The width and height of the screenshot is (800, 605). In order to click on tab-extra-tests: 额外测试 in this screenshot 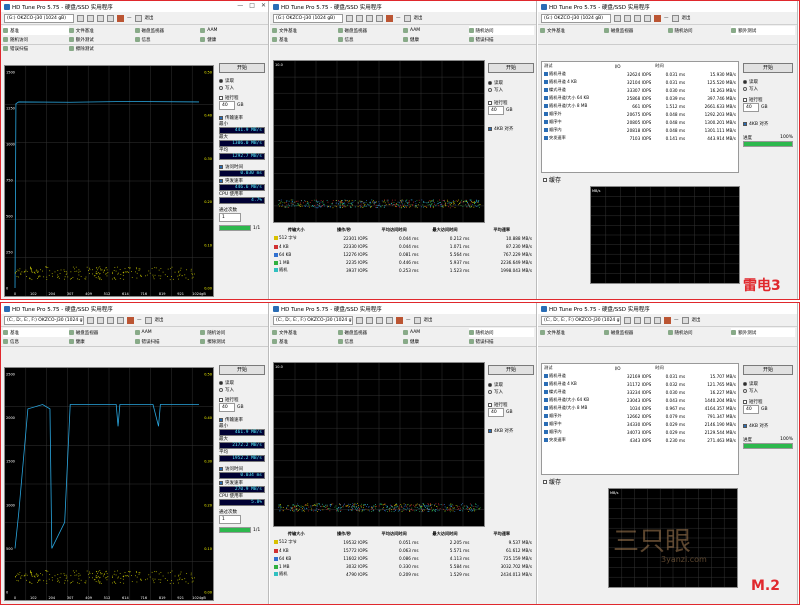, I will do `click(763, 332)`.